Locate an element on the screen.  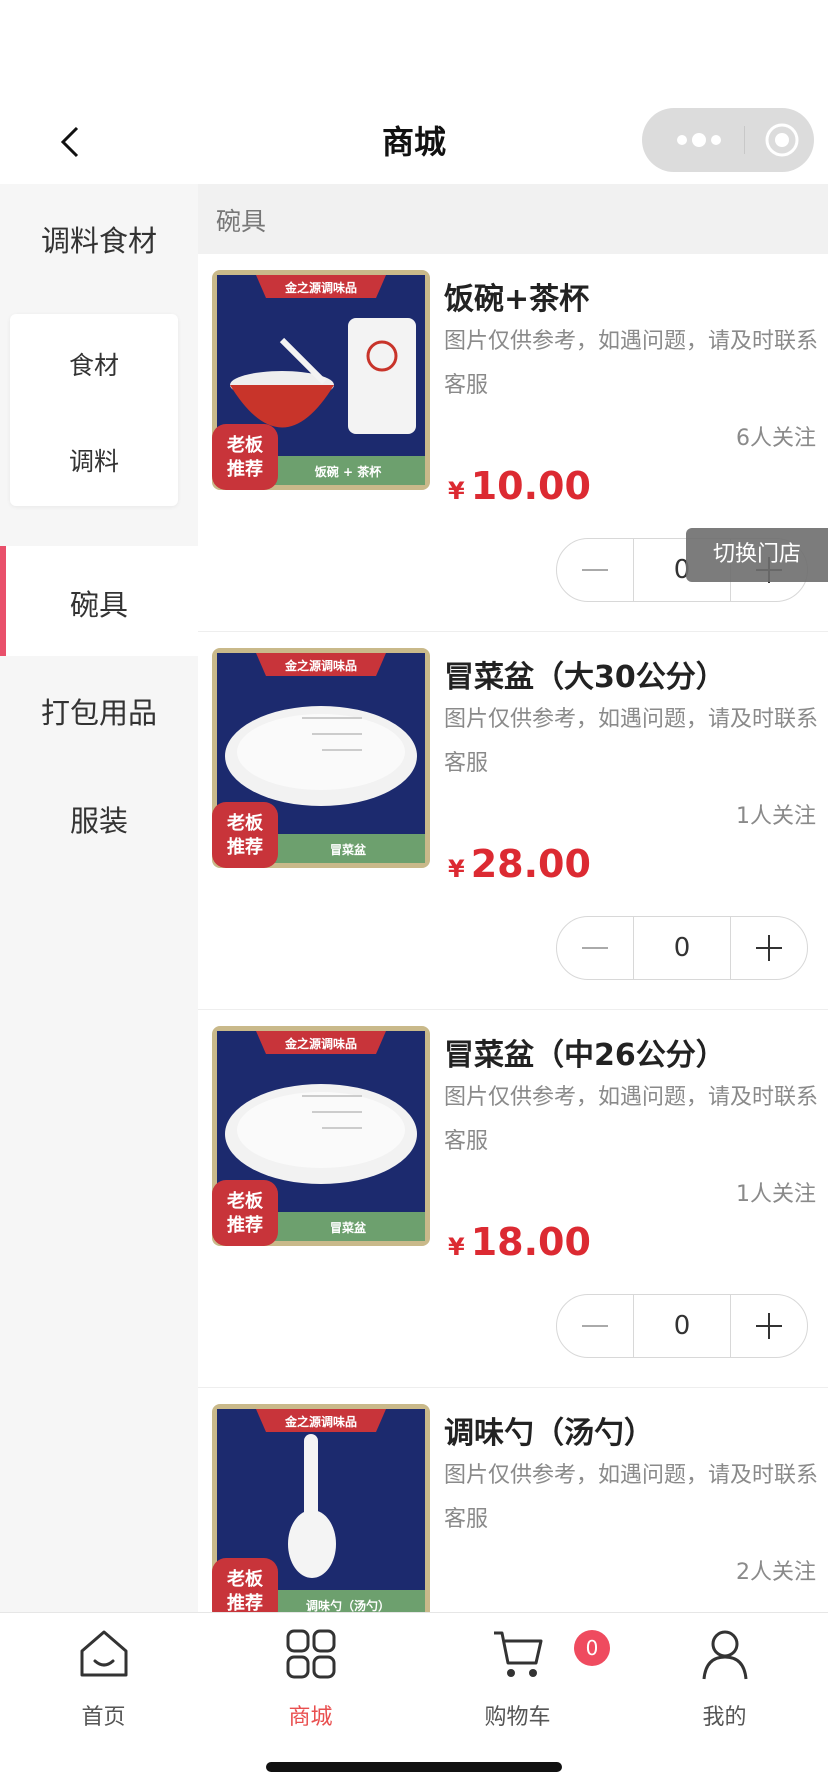
tab-home: 首页 is located at coordinates (103, 1682).